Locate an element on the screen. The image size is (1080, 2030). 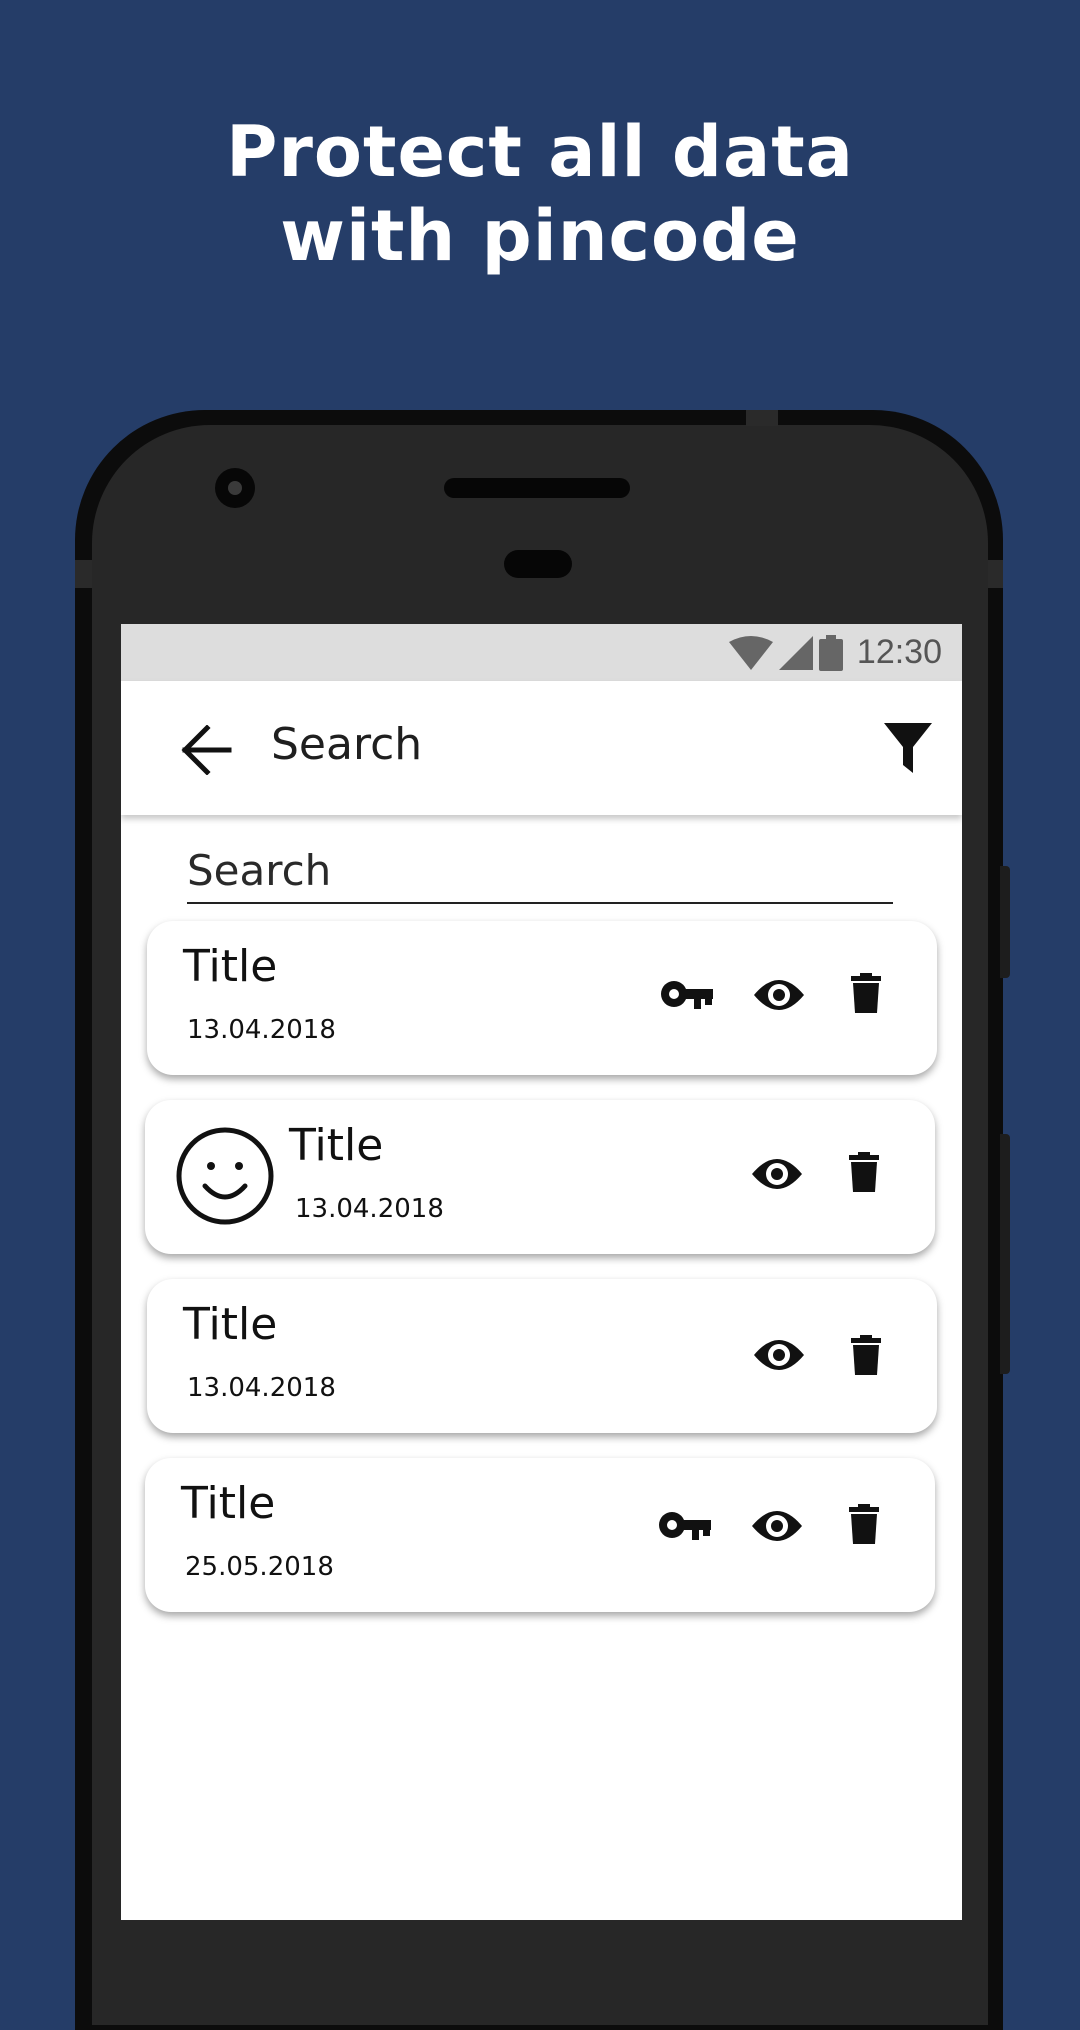
promo-headline-line-2: with pincode is located at coordinates (540, 236).